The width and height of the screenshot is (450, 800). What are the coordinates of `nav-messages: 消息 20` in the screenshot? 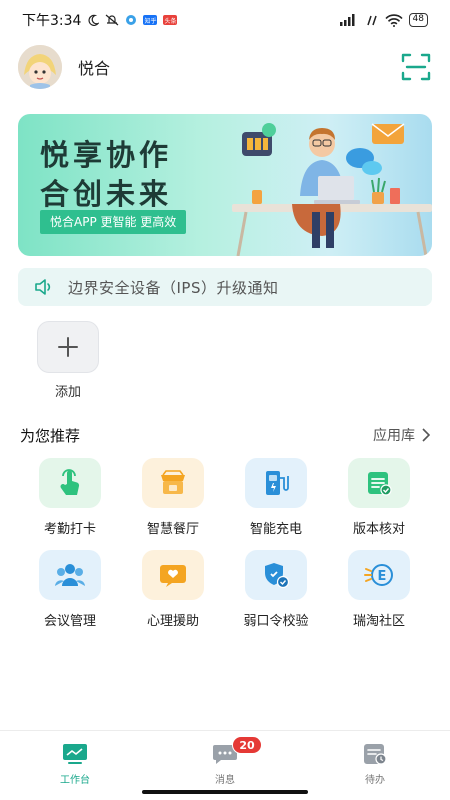 It's located at (225, 761).